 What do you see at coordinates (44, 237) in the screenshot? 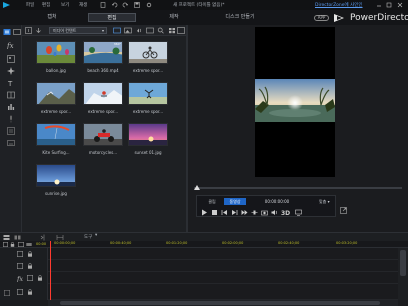
I see `split-clip-icon` at bounding box center [44, 237].